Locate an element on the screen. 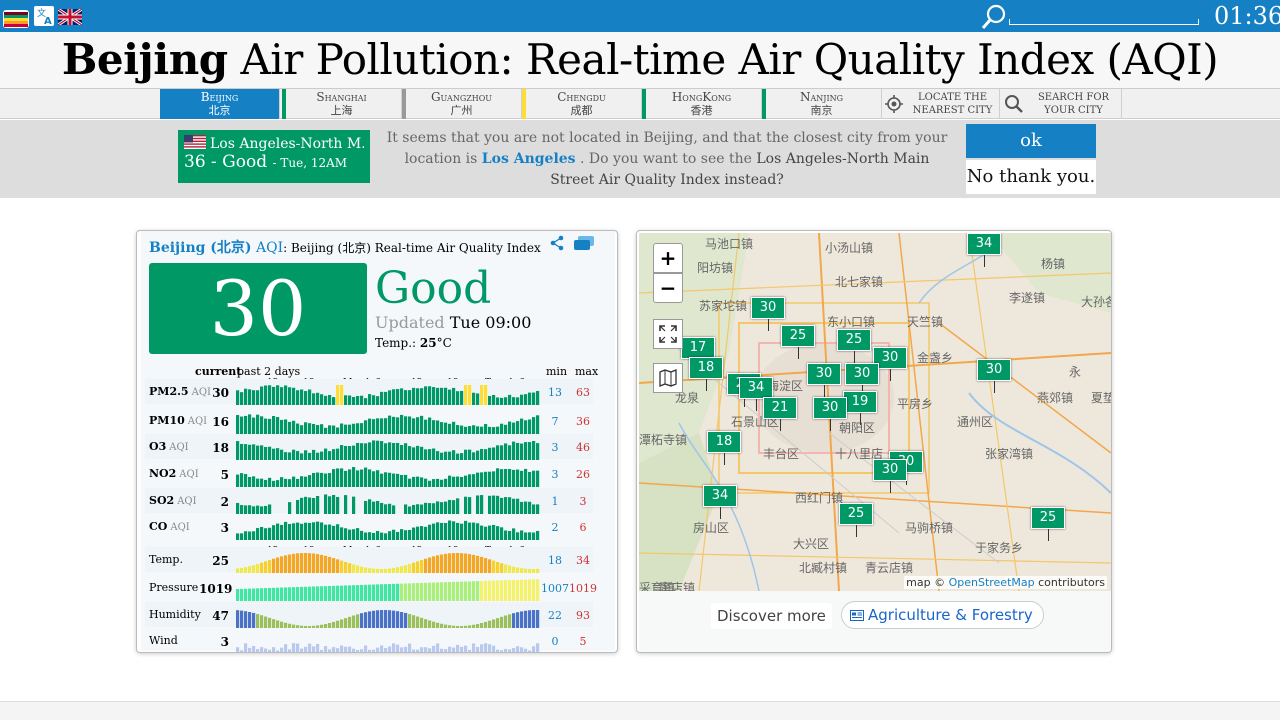 This screenshot has width=1280, height=720. row-min-value: 3 is located at coordinates (555, 447).